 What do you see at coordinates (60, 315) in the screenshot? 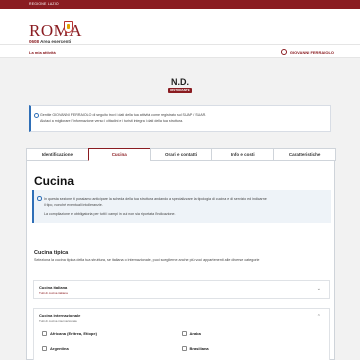
I see `accordion-title: Cucina internazionale` at bounding box center [60, 315].